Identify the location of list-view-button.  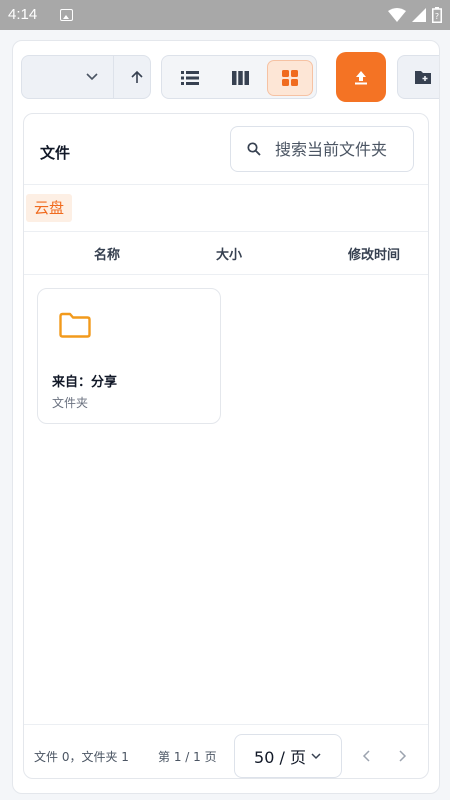
(190, 78).